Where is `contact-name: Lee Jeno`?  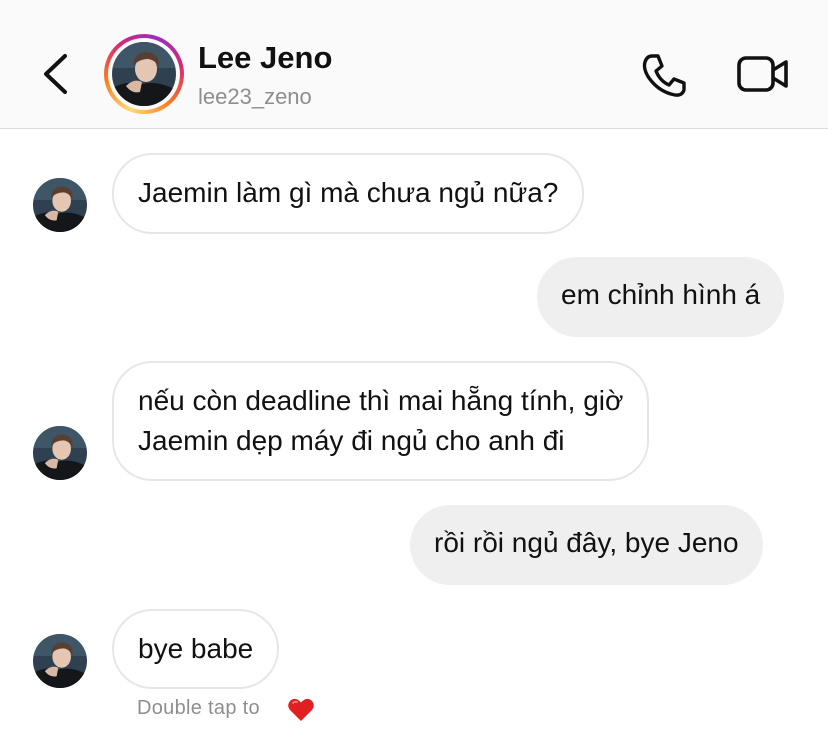 contact-name: Lee Jeno is located at coordinates (265, 58).